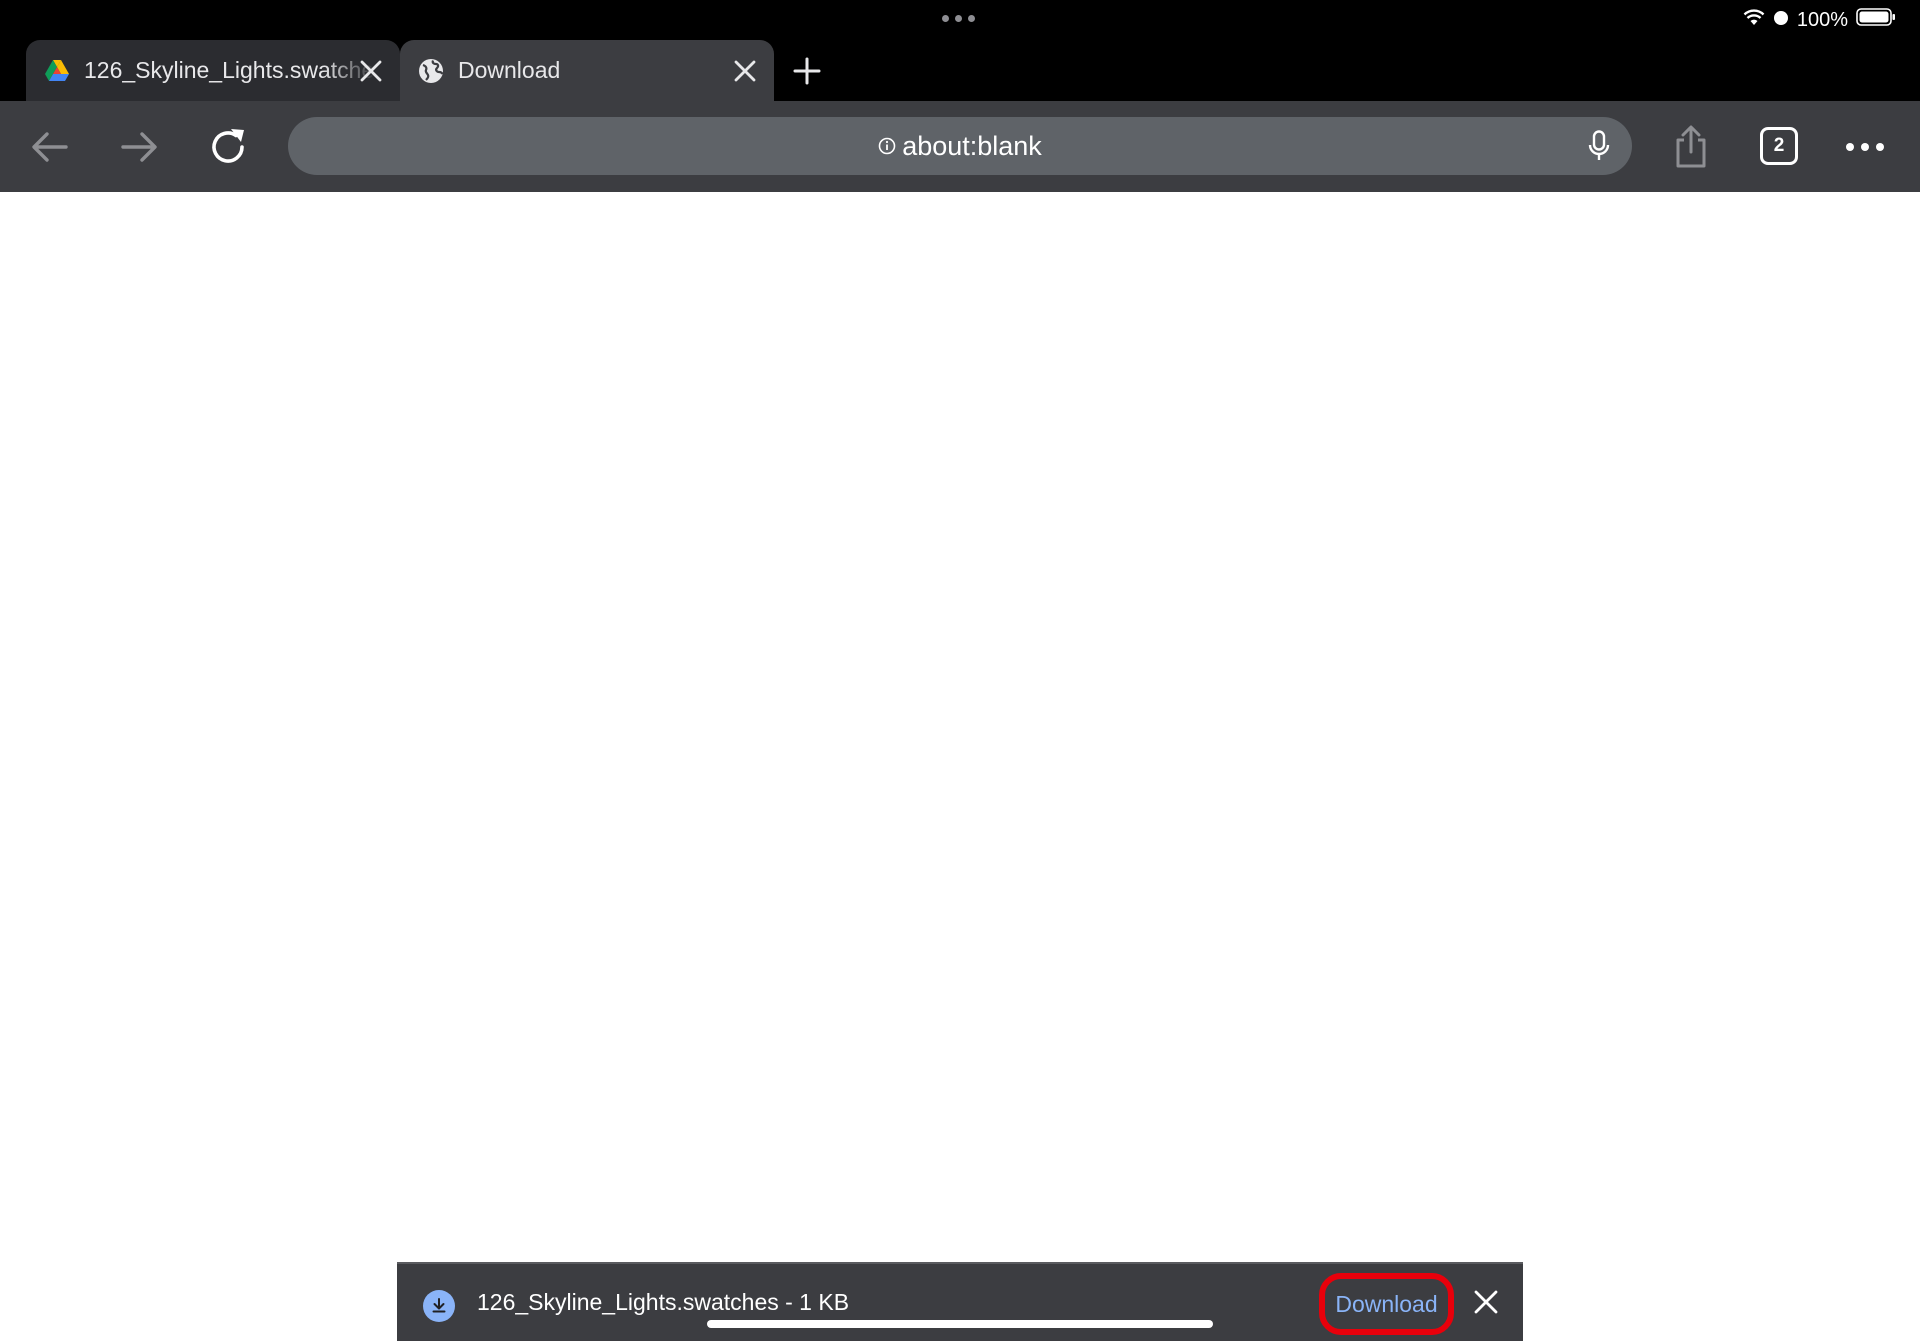  Describe the element at coordinates (972, 145) in the screenshot. I see `url-text: about:blank` at that location.